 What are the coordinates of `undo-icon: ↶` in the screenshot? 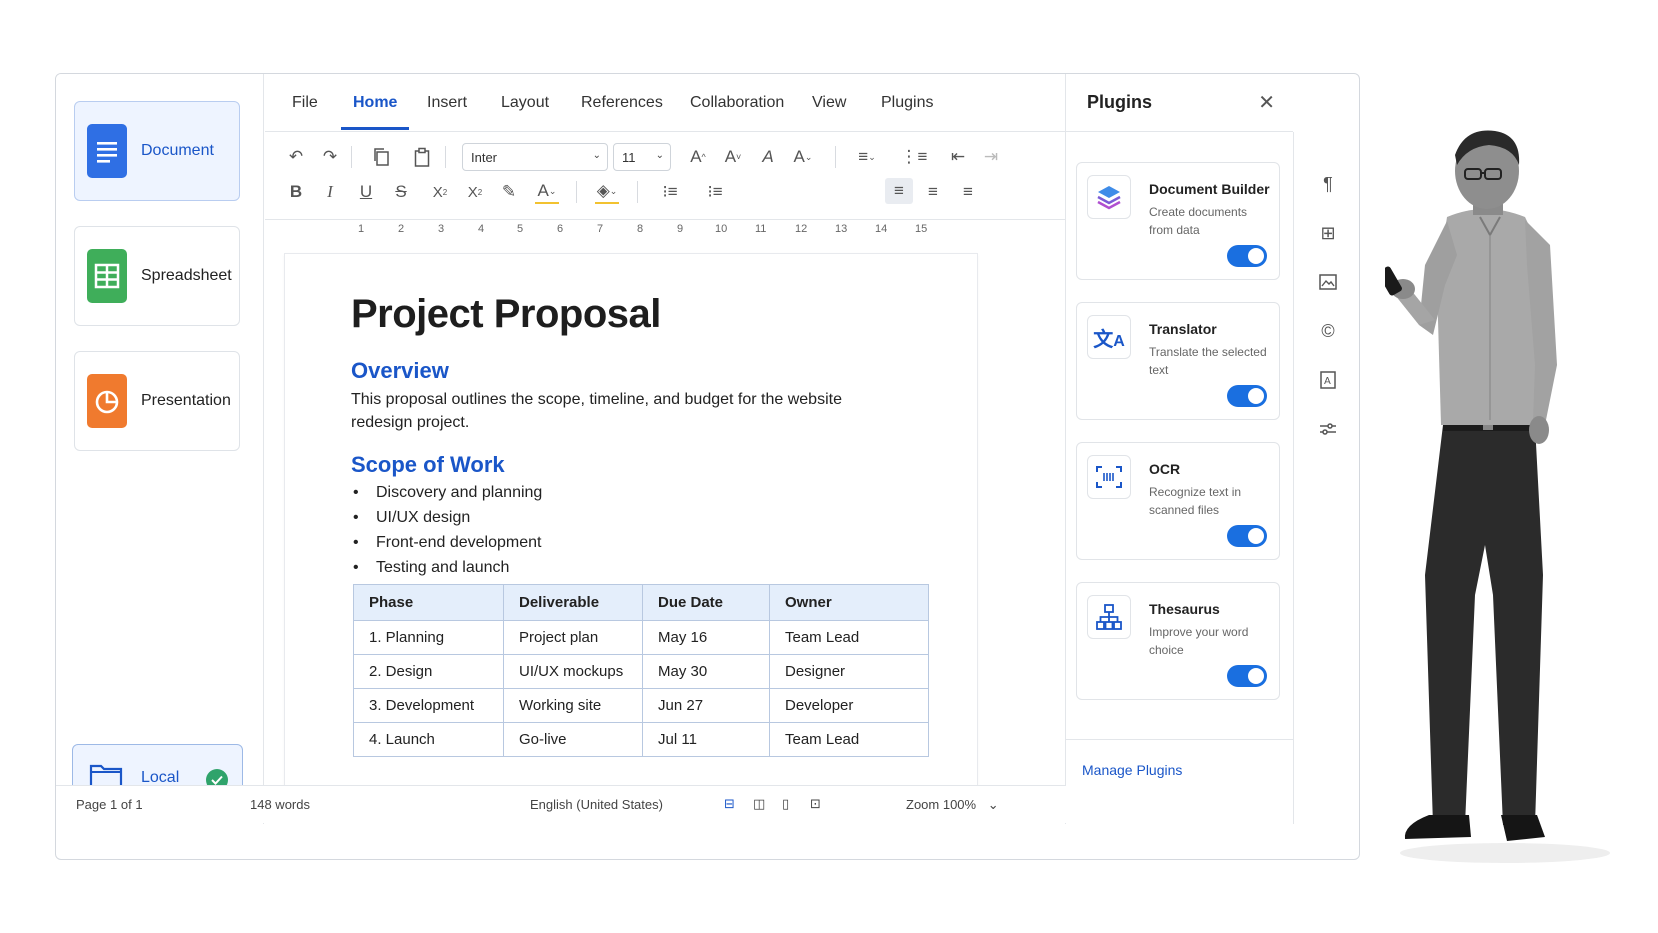 It's located at (296, 157).